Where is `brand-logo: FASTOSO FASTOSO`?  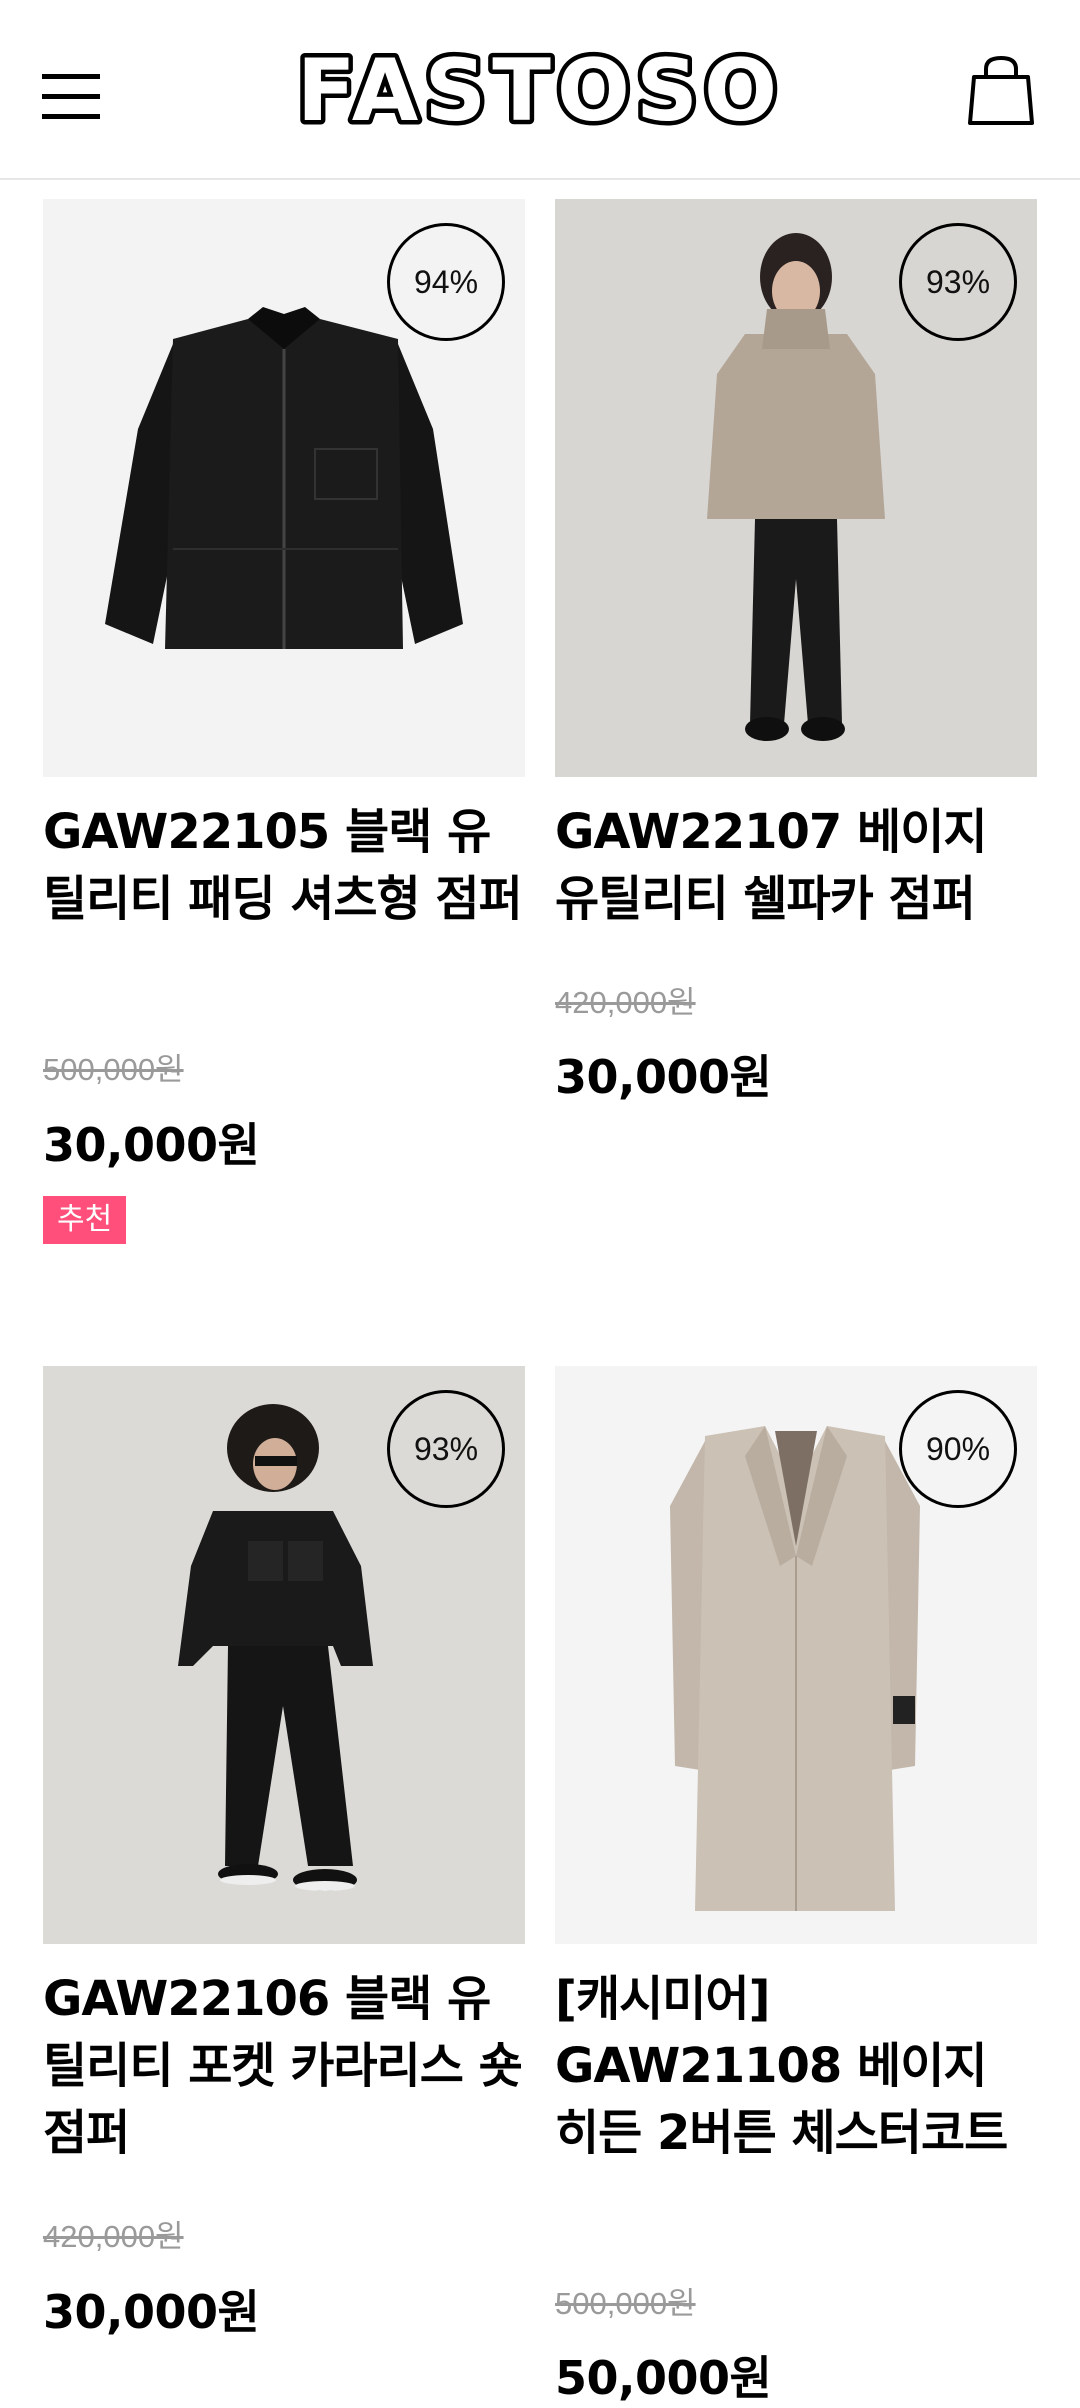 brand-logo: FASTOSO FASTOSO is located at coordinates (540, 91).